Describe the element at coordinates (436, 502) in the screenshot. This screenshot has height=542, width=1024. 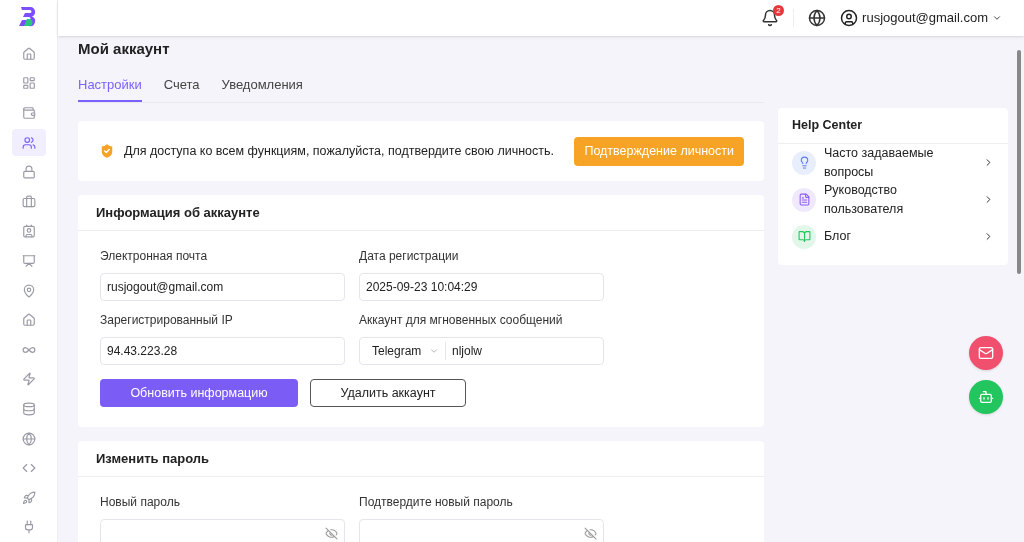
I see `field-label: Подтвердите новый пароль` at that location.